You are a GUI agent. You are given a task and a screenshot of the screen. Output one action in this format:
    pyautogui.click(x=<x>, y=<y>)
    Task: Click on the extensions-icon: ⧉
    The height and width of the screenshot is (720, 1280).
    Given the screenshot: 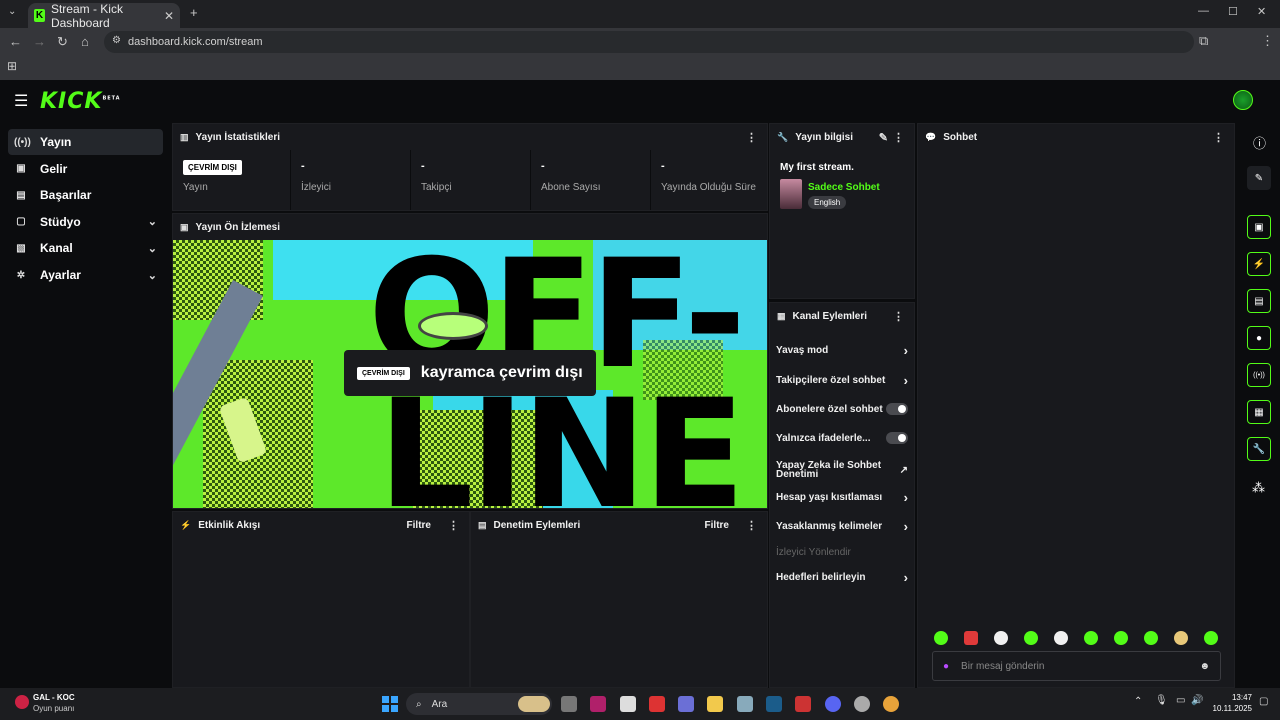 What is the action you would take?
    pyautogui.click(x=1203, y=41)
    